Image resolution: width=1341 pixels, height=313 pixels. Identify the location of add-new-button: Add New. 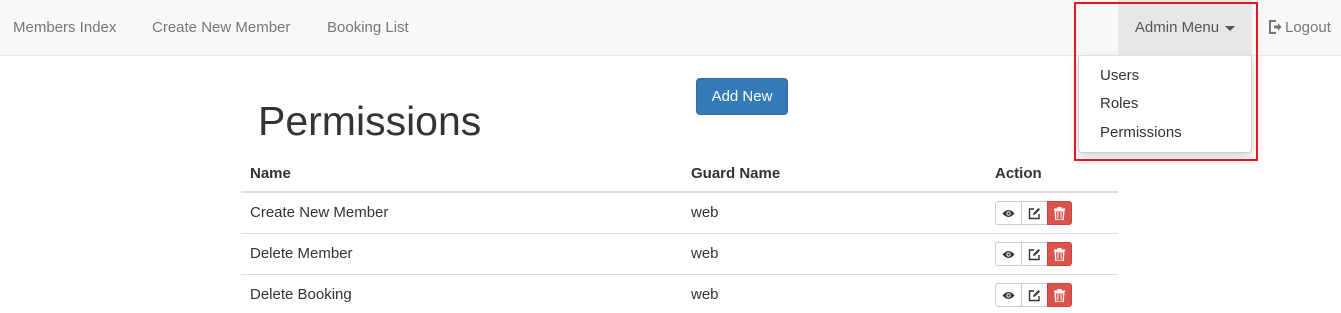
(742, 96).